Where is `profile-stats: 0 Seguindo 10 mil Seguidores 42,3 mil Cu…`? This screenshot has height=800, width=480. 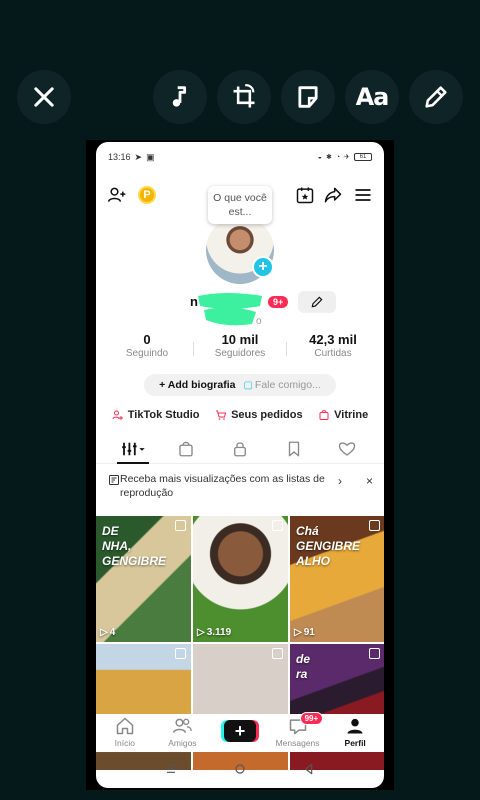 profile-stats: 0 Seguindo 10 mil Seguidores 42,3 mil Cu… is located at coordinates (240, 350).